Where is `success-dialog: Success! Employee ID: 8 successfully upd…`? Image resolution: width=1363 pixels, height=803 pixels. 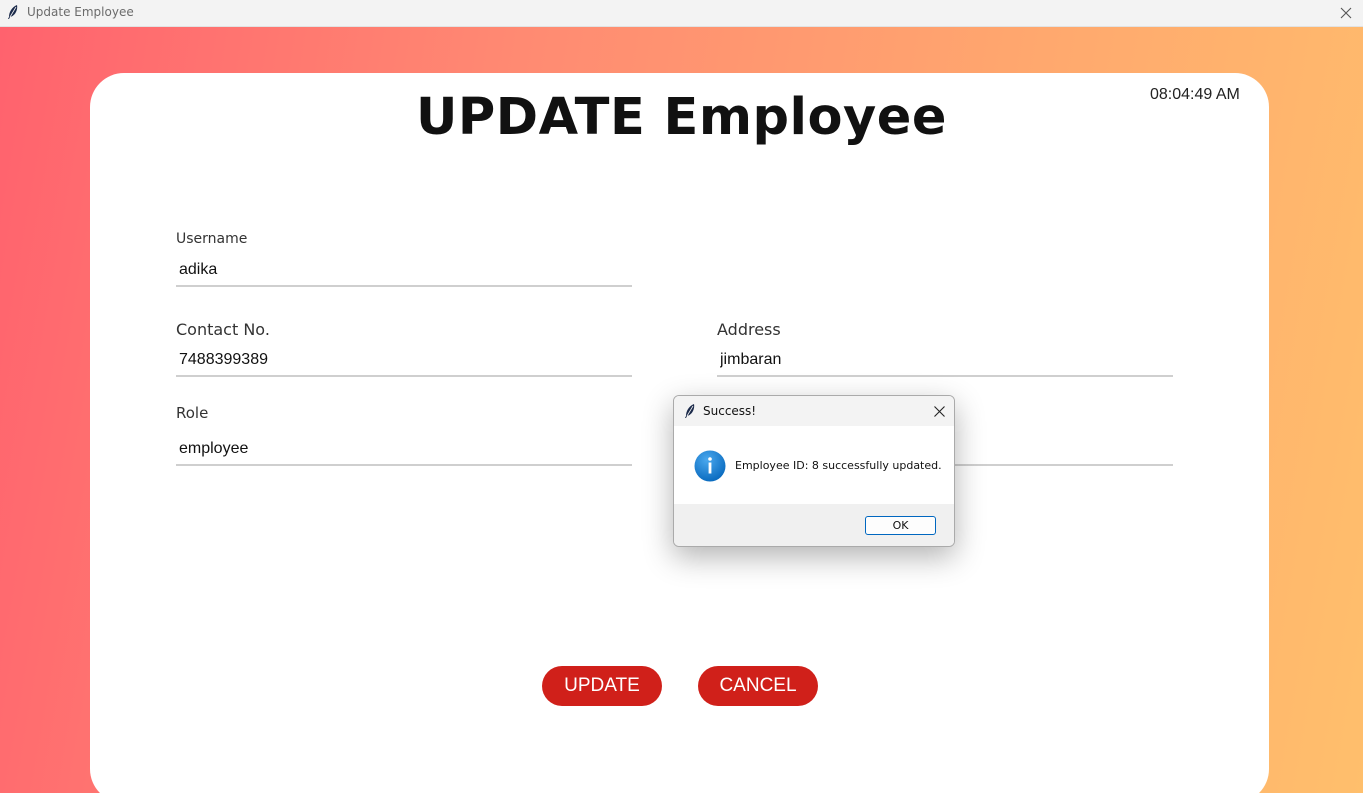
success-dialog: Success! Employee ID: 8 successfully upd… is located at coordinates (814, 471).